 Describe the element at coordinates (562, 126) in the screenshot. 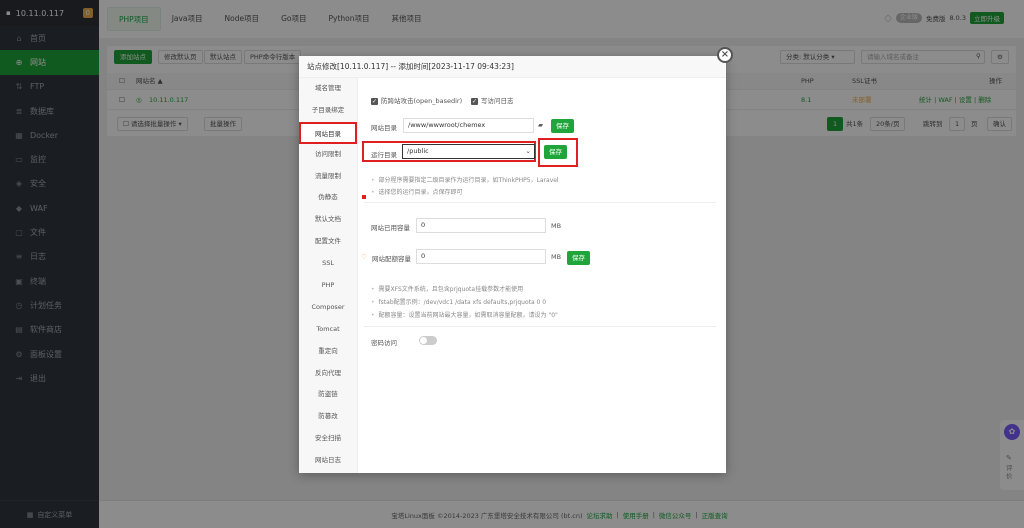

I see `site-dir-save-button: 保存` at that location.